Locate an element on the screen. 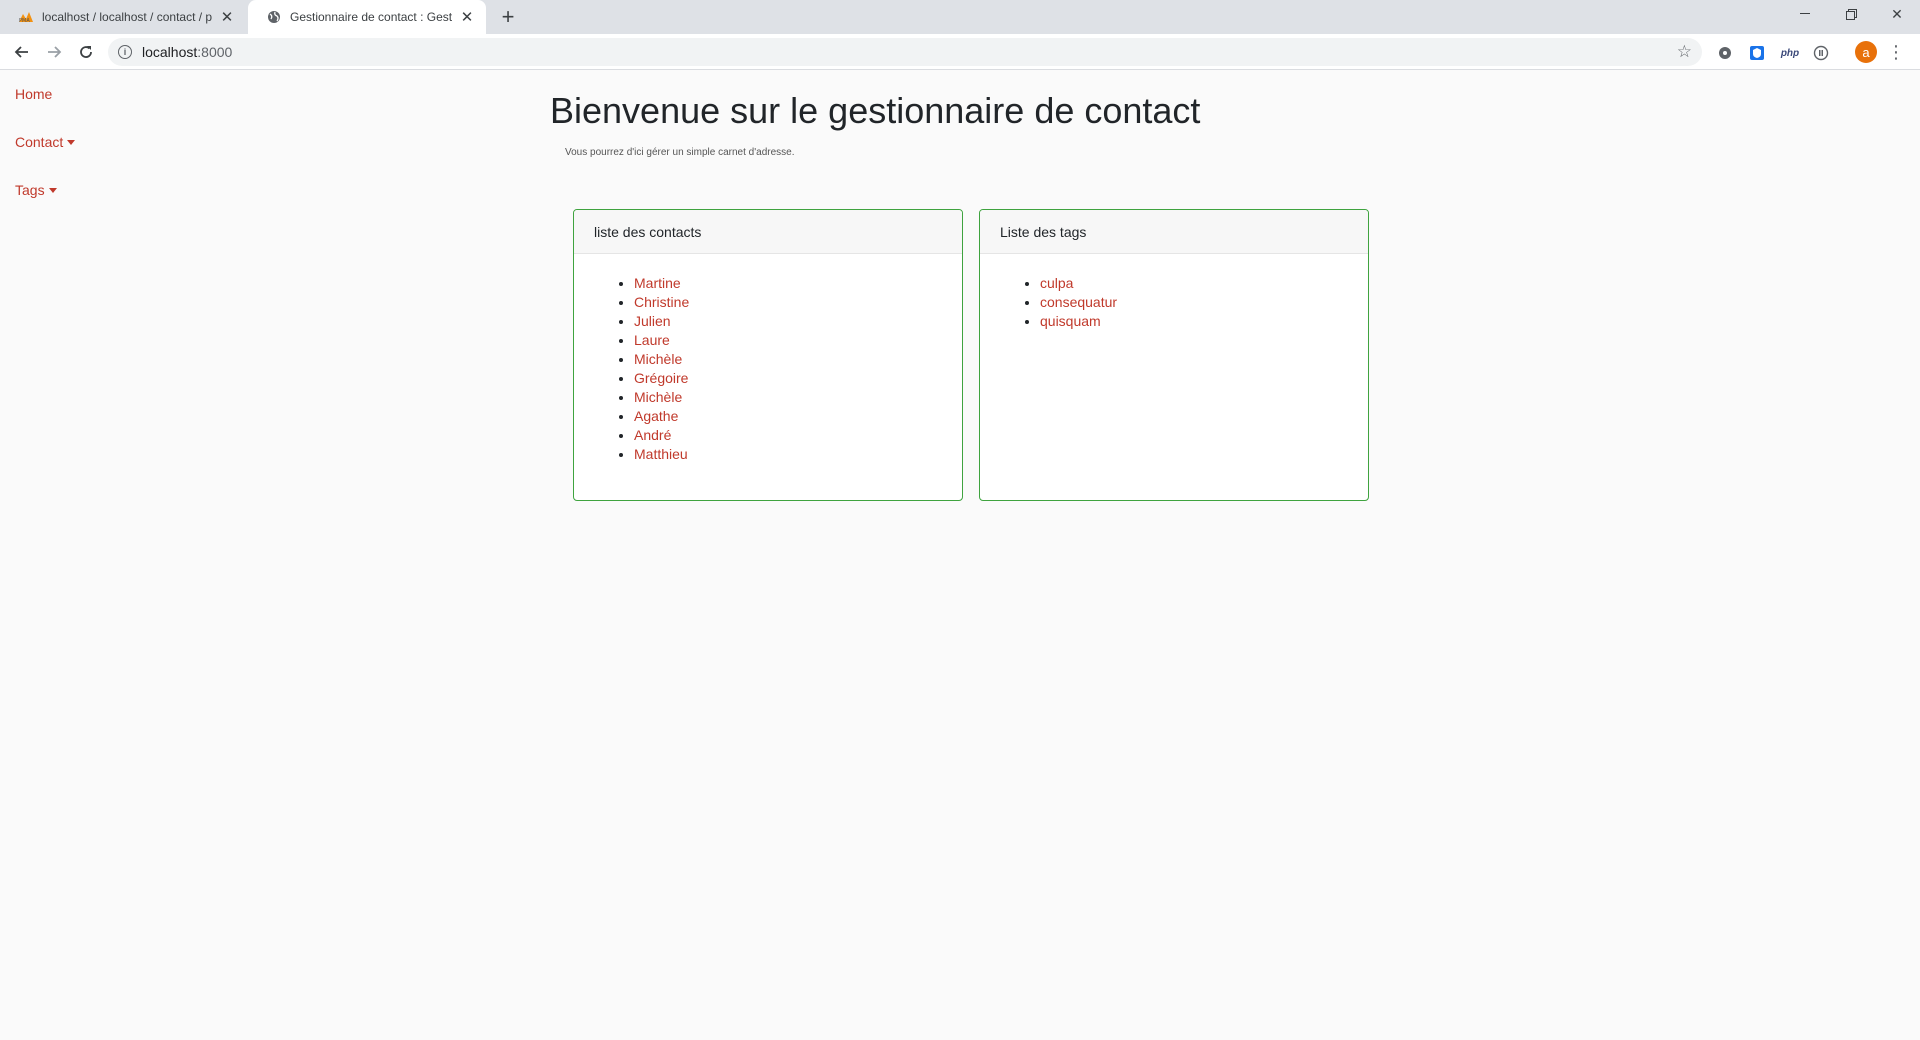 The width and height of the screenshot is (1920, 1040). svg-text: PMA is located at coordinates (24, 20).